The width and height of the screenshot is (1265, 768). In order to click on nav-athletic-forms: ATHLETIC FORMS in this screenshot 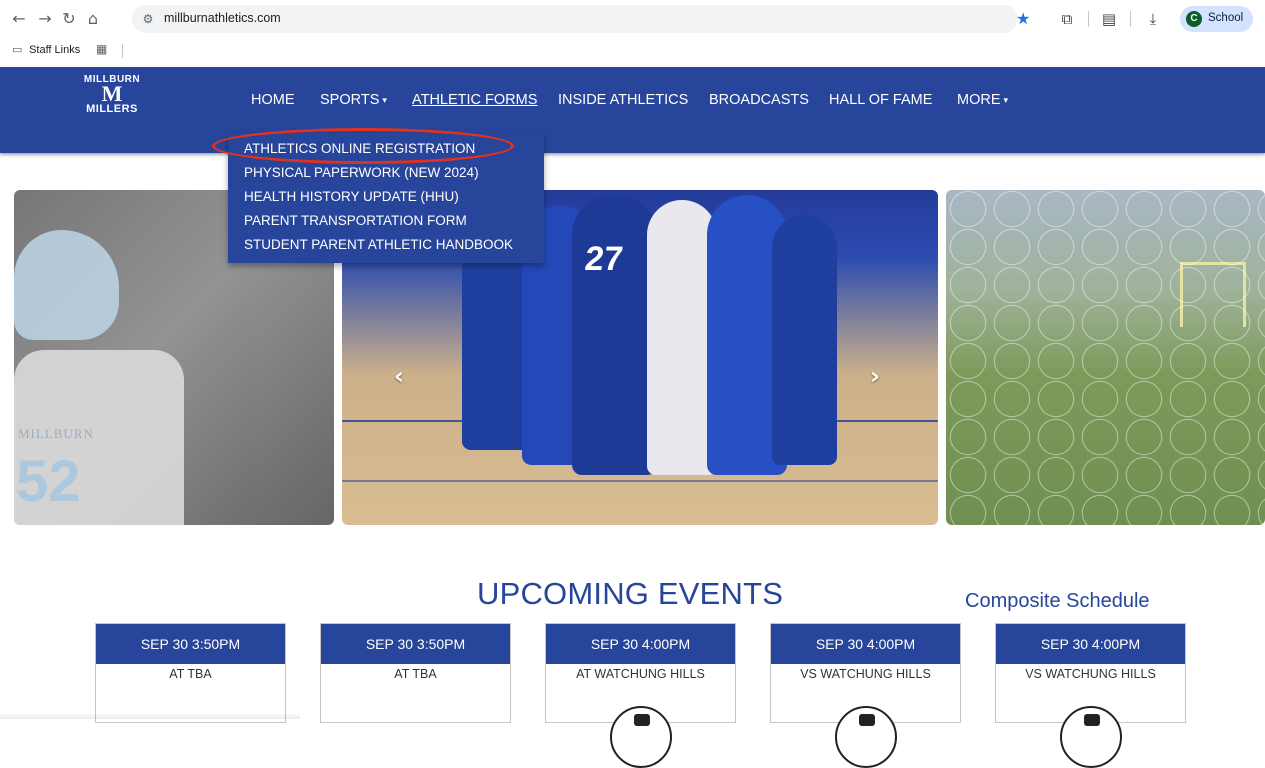, I will do `click(474, 100)`.